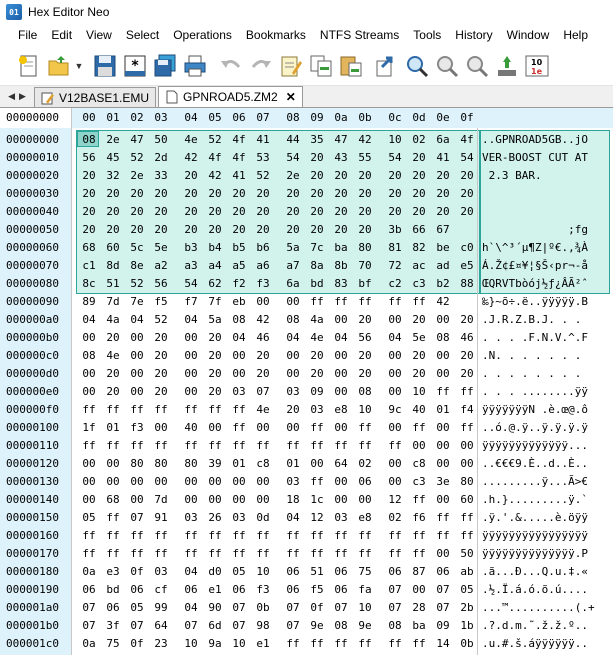 This screenshot has width=613, height=655. What do you see at coordinates (79, 66) in the screenshot?
I see `chevron-down-icon: ▼` at bounding box center [79, 66].